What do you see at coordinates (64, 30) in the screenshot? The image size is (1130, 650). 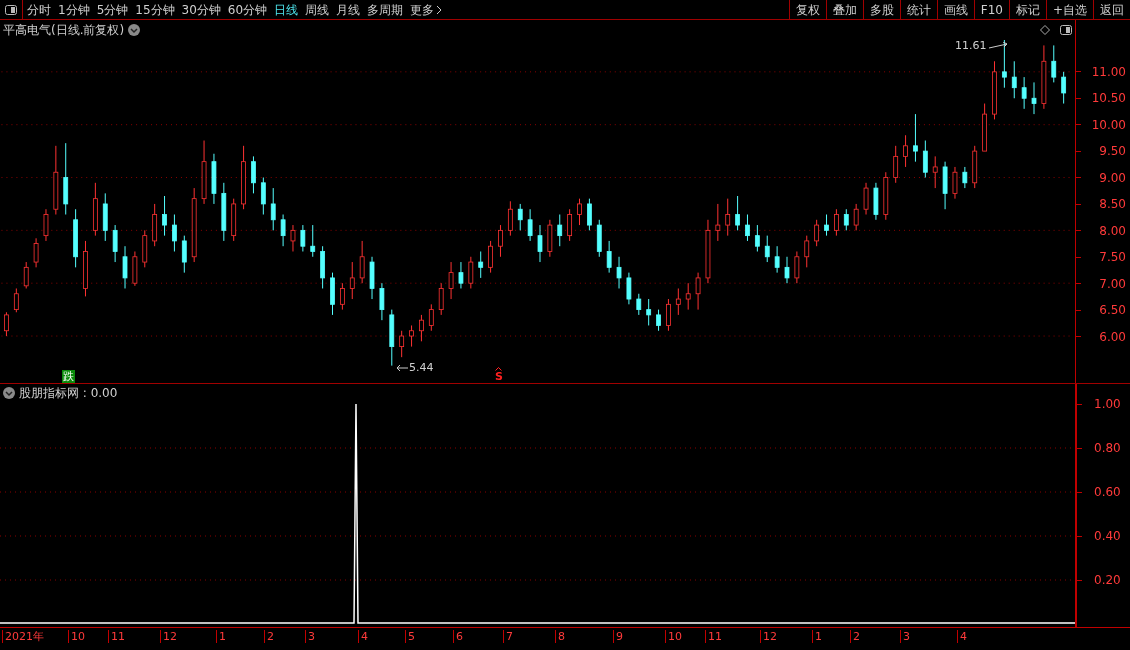 I see `stock-title: 平高电气(日线.前复权)` at bounding box center [64, 30].